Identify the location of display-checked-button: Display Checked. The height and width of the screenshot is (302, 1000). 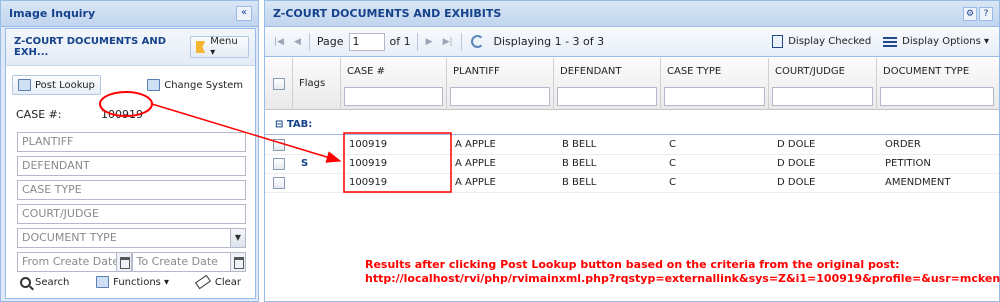
(821, 42).